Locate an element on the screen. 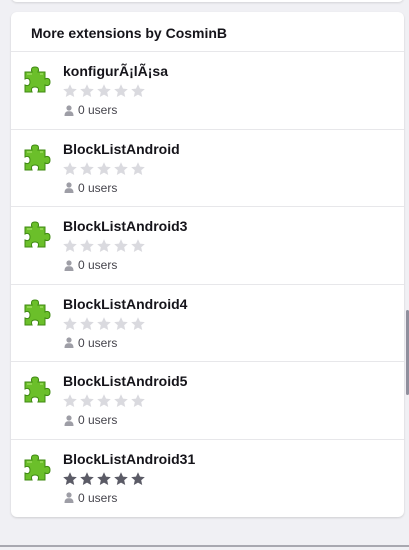  extension-name-link: BlockListAndroid3 is located at coordinates (125, 226).